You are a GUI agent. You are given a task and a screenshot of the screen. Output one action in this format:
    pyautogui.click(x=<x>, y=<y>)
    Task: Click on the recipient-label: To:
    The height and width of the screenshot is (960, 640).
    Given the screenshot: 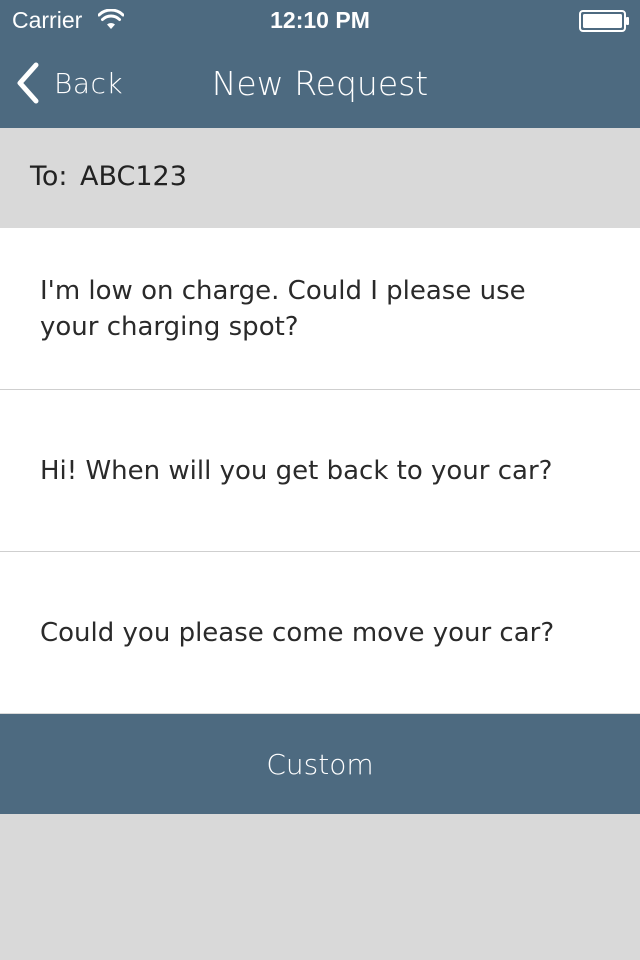 What is the action you would take?
    pyautogui.click(x=49, y=176)
    